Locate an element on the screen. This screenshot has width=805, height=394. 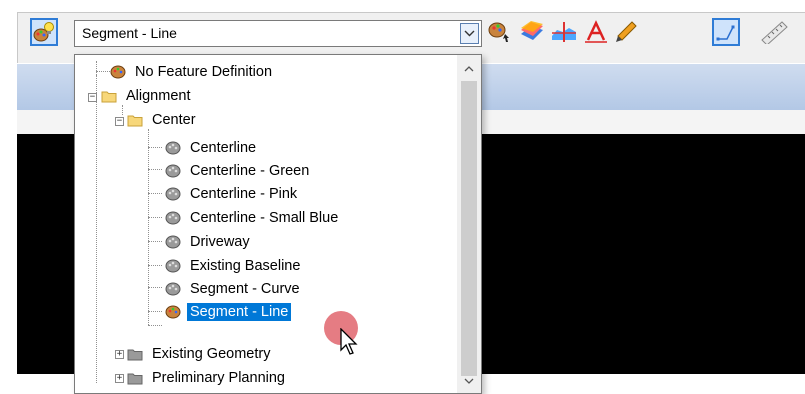
tree-item-segment-line: Segment - Line is located at coordinates (228, 312).